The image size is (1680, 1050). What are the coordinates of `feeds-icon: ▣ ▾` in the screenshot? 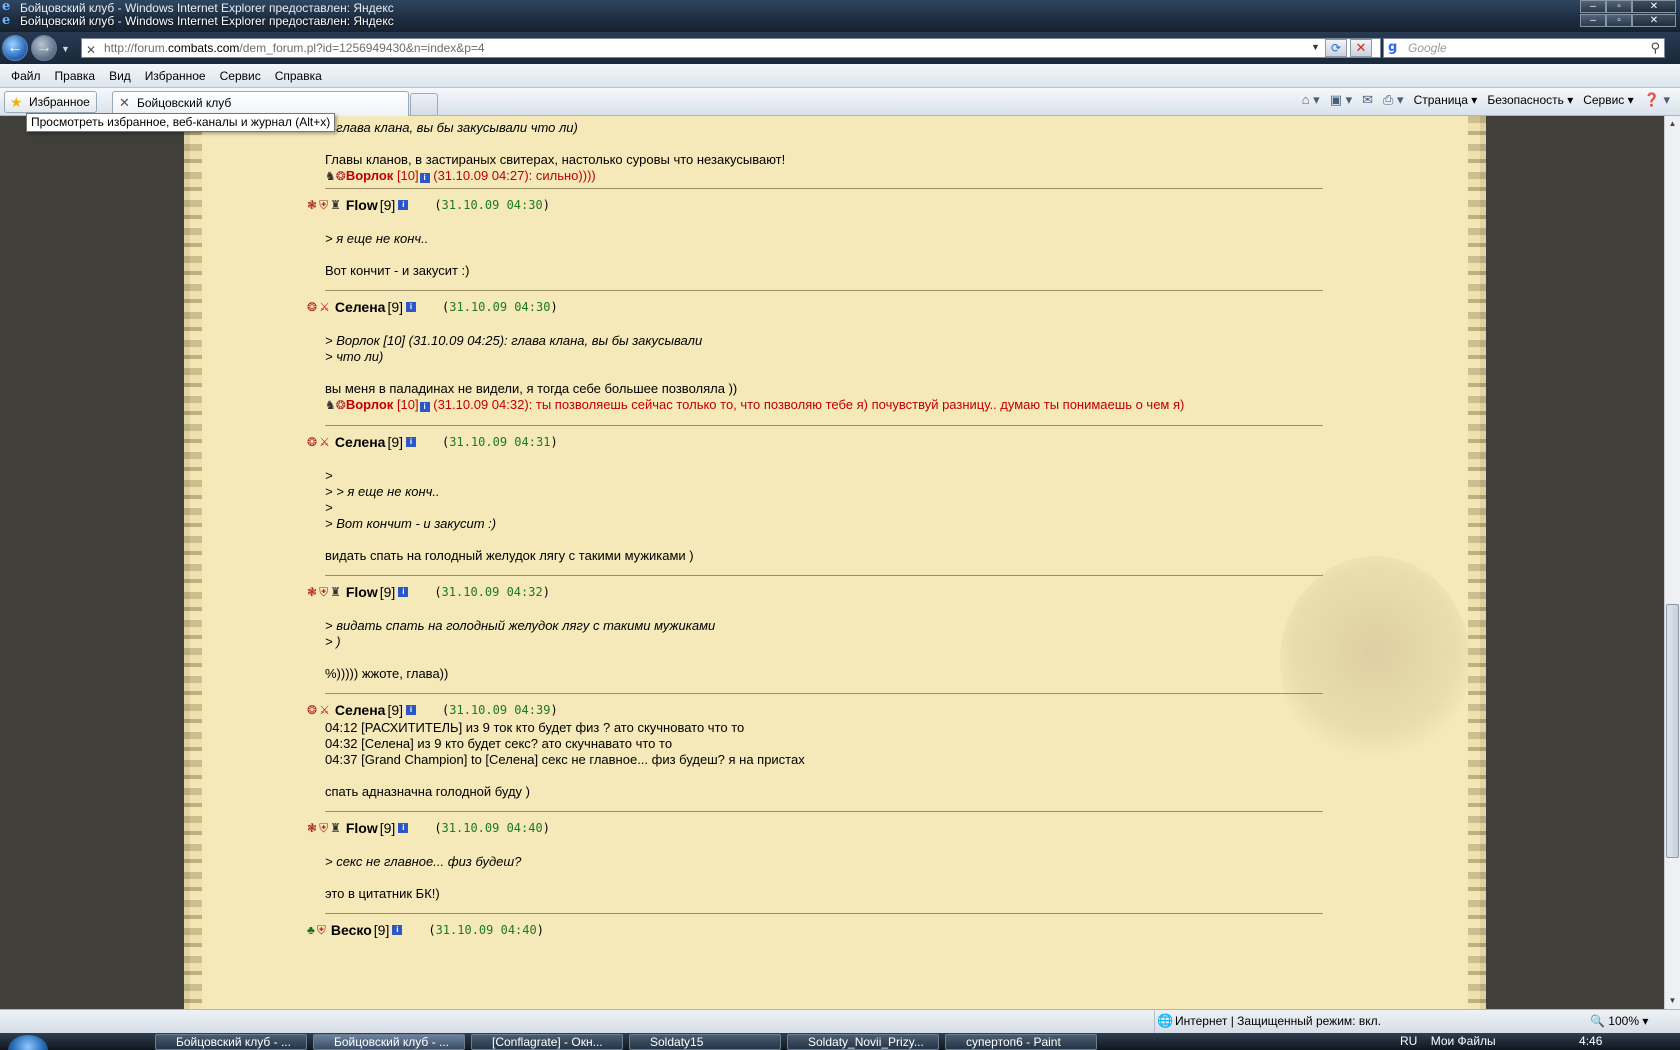 It's located at (1341, 100).